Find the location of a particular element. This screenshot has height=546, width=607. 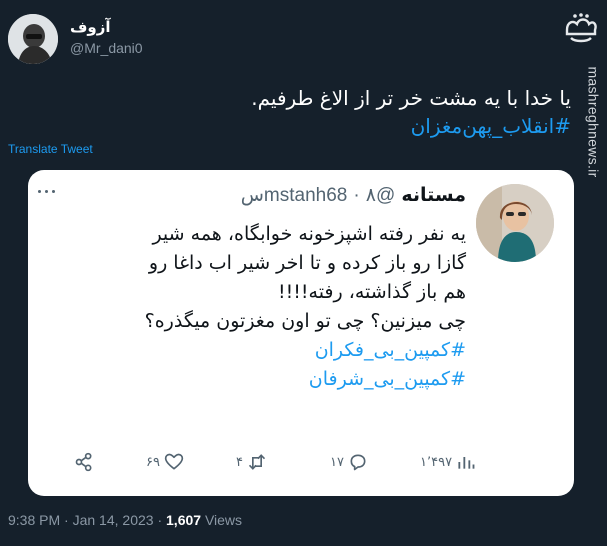

like-button: ۶۹ is located at coordinates (165, 462).